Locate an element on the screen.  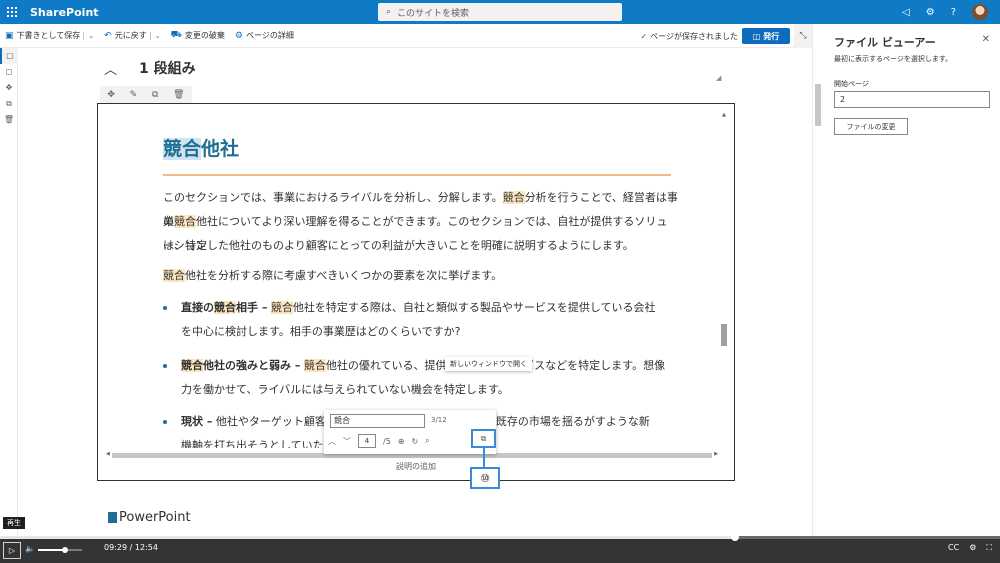
fullscreen-icon: ⛶ is located at coordinates (989, 548).